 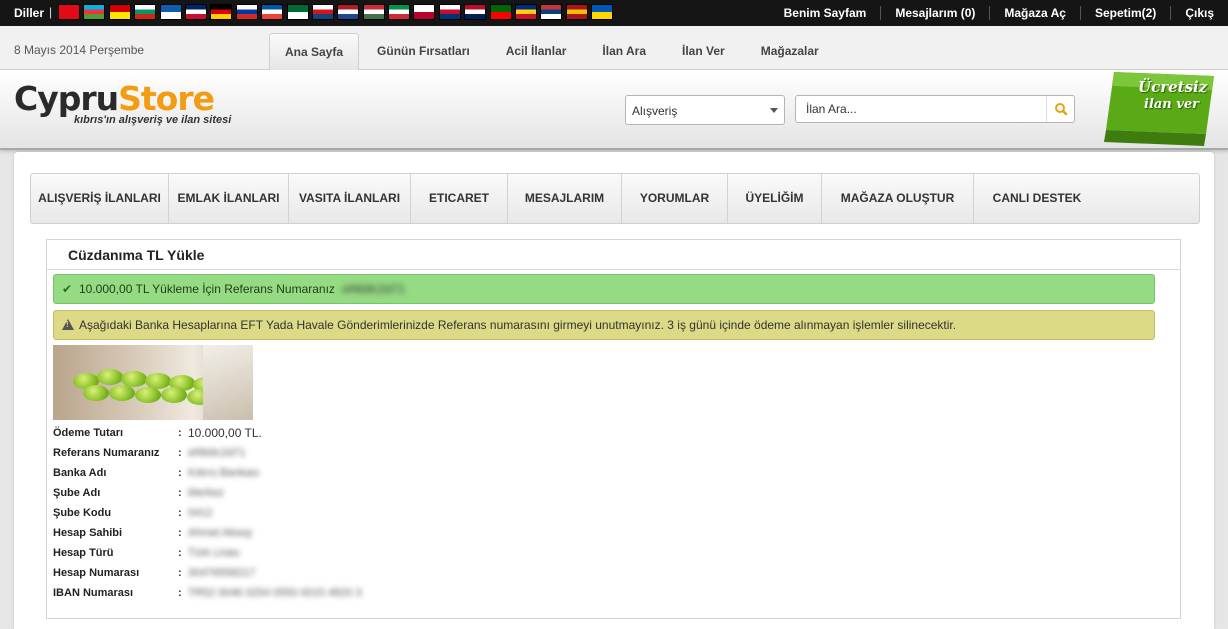 I want to click on search-input, so click(x=916, y=109).